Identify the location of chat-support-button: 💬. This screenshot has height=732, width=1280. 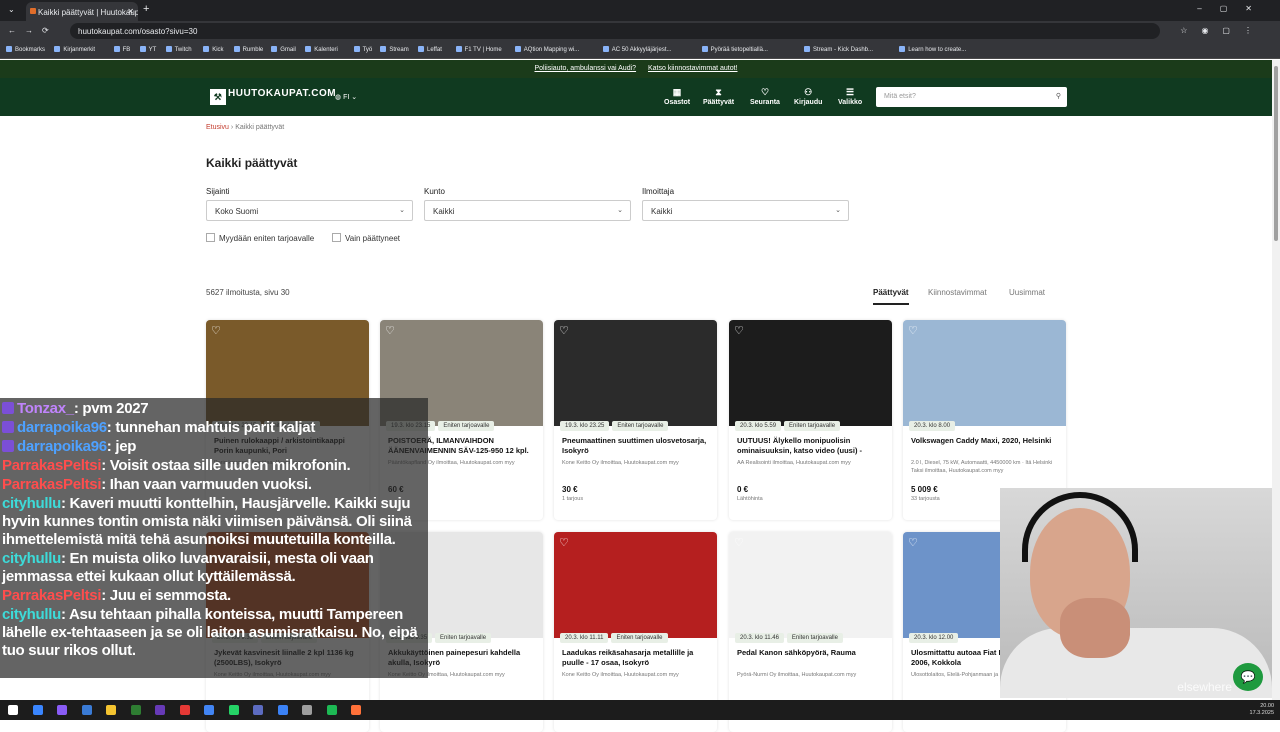
(1248, 677).